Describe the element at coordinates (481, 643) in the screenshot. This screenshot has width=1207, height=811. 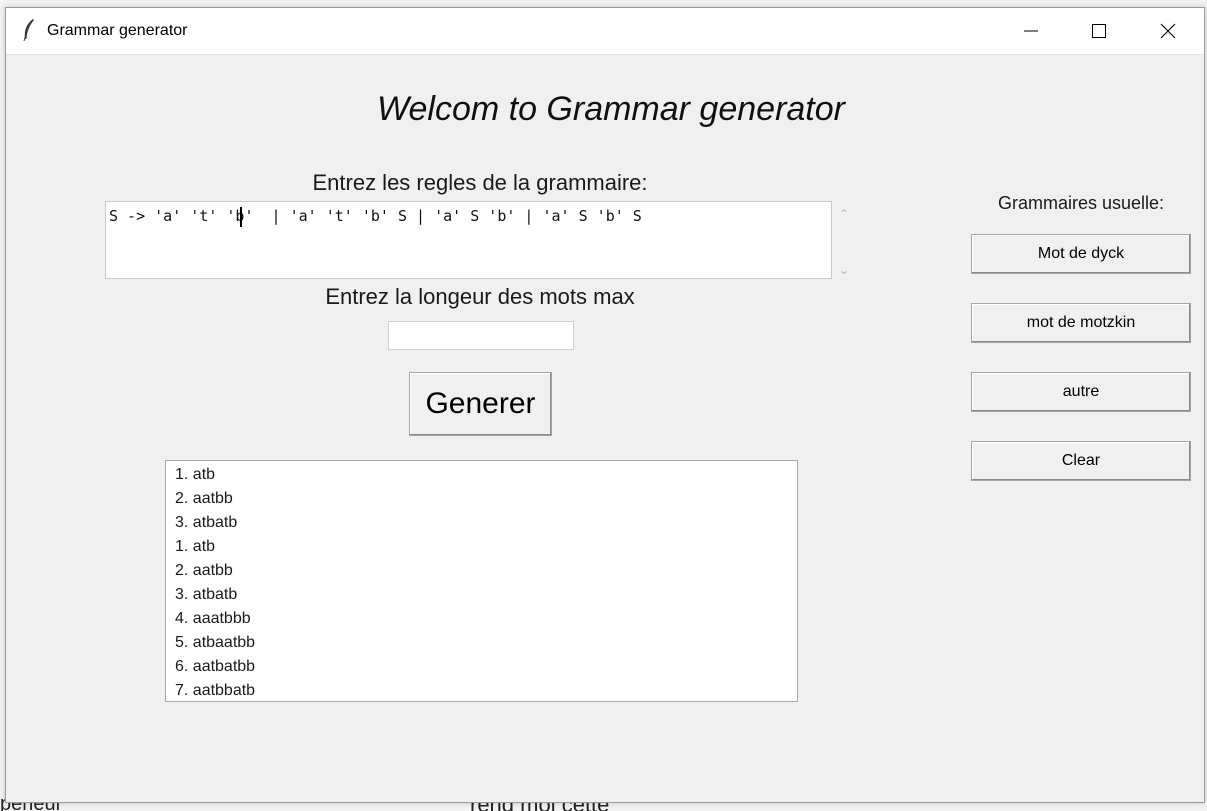
I see `list-item: 5. atbaatbb` at that location.